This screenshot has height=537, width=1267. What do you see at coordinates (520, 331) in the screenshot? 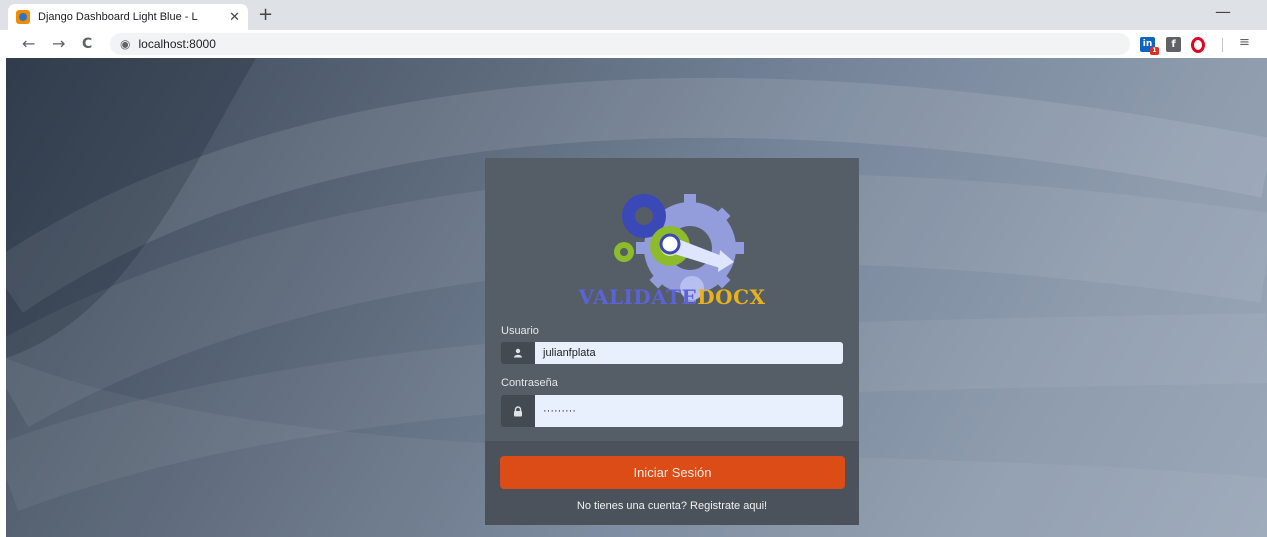
I see `username-label: Usuario` at bounding box center [520, 331].